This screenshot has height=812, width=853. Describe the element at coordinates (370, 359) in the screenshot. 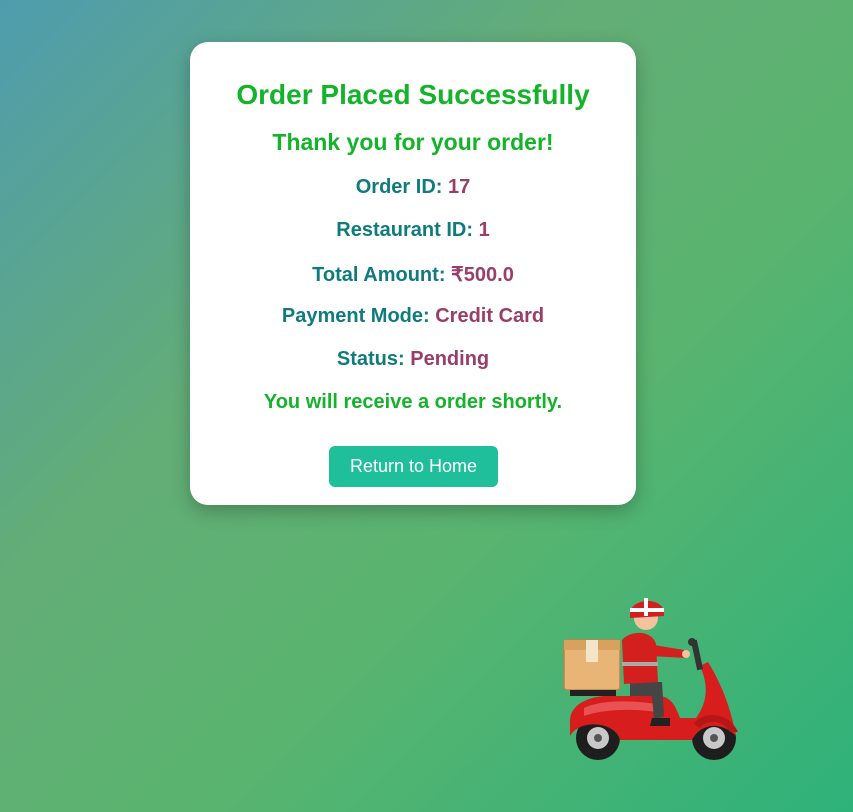

I see `status-label: Status:` at that location.